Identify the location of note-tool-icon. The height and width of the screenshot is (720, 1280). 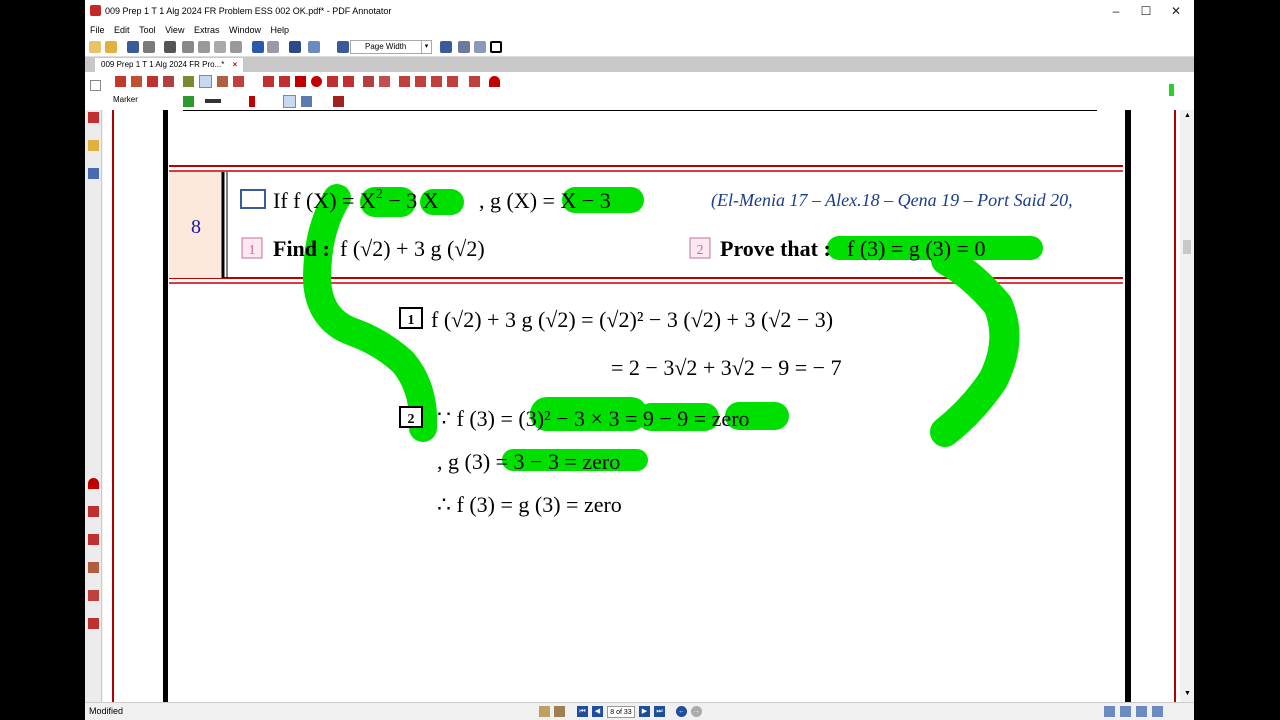
(384, 81).